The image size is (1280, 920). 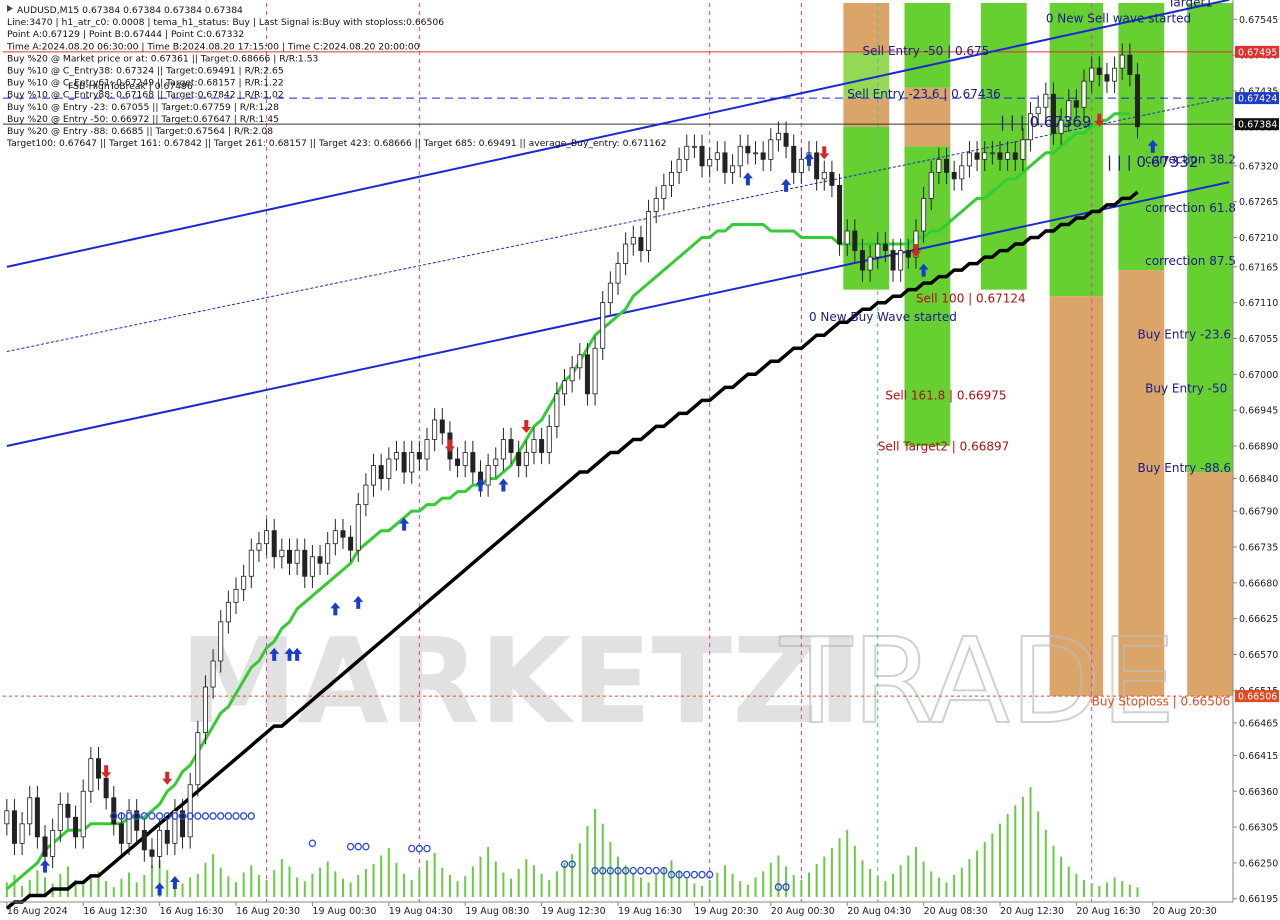 What do you see at coordinates (1153, 162) in the screenshot?
I see `level-label: | | | 0.67332` at bounding box center [1153, 162].